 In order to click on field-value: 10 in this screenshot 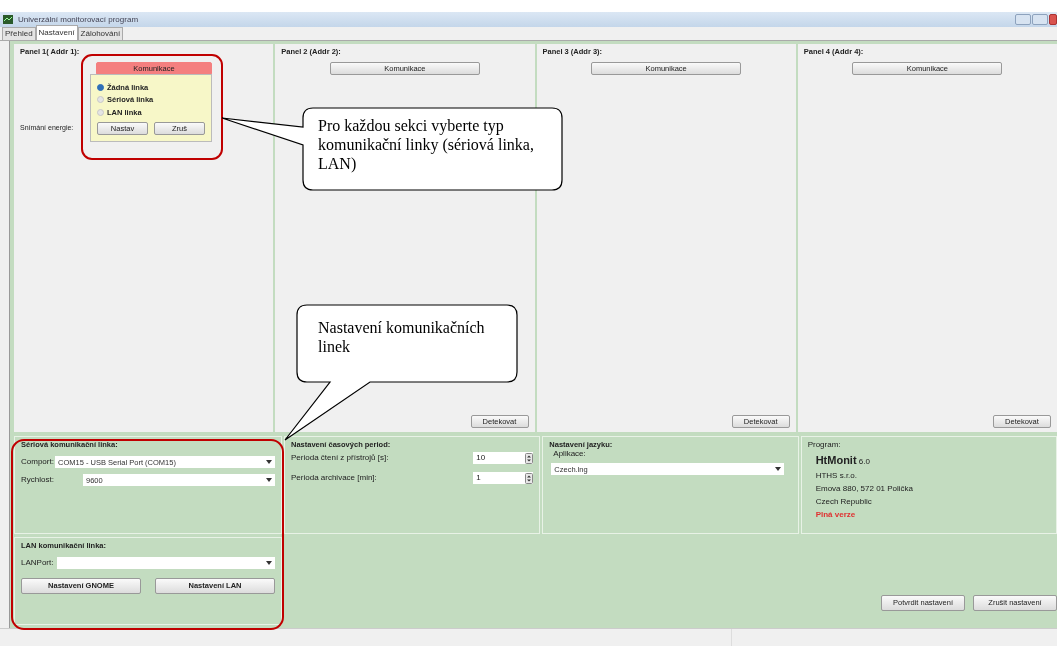, I will do `click(481, 458)`.